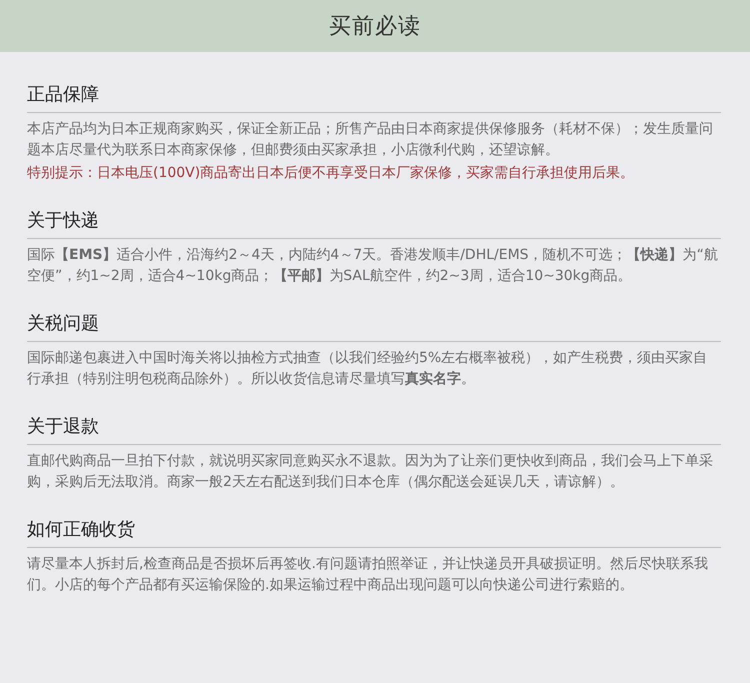 The image size is (750, 683). I want to click on section-heading: 关于退款, so click(374, 429).